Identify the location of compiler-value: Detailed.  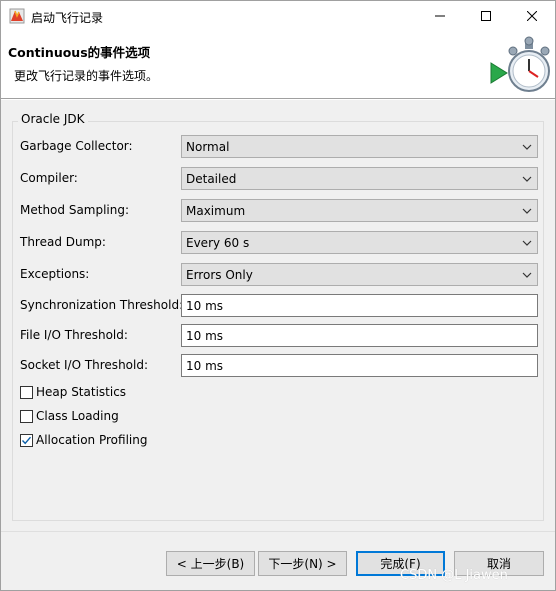
(211, 179).